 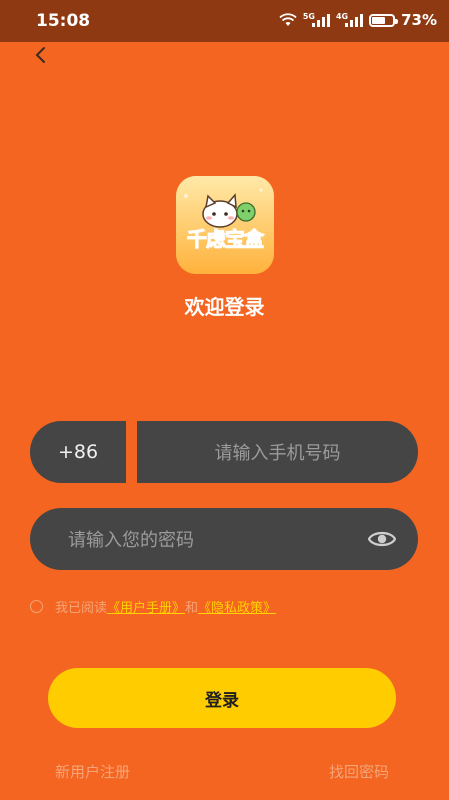 I want to click on status-time: 15:08, so click(x=63, y=21).